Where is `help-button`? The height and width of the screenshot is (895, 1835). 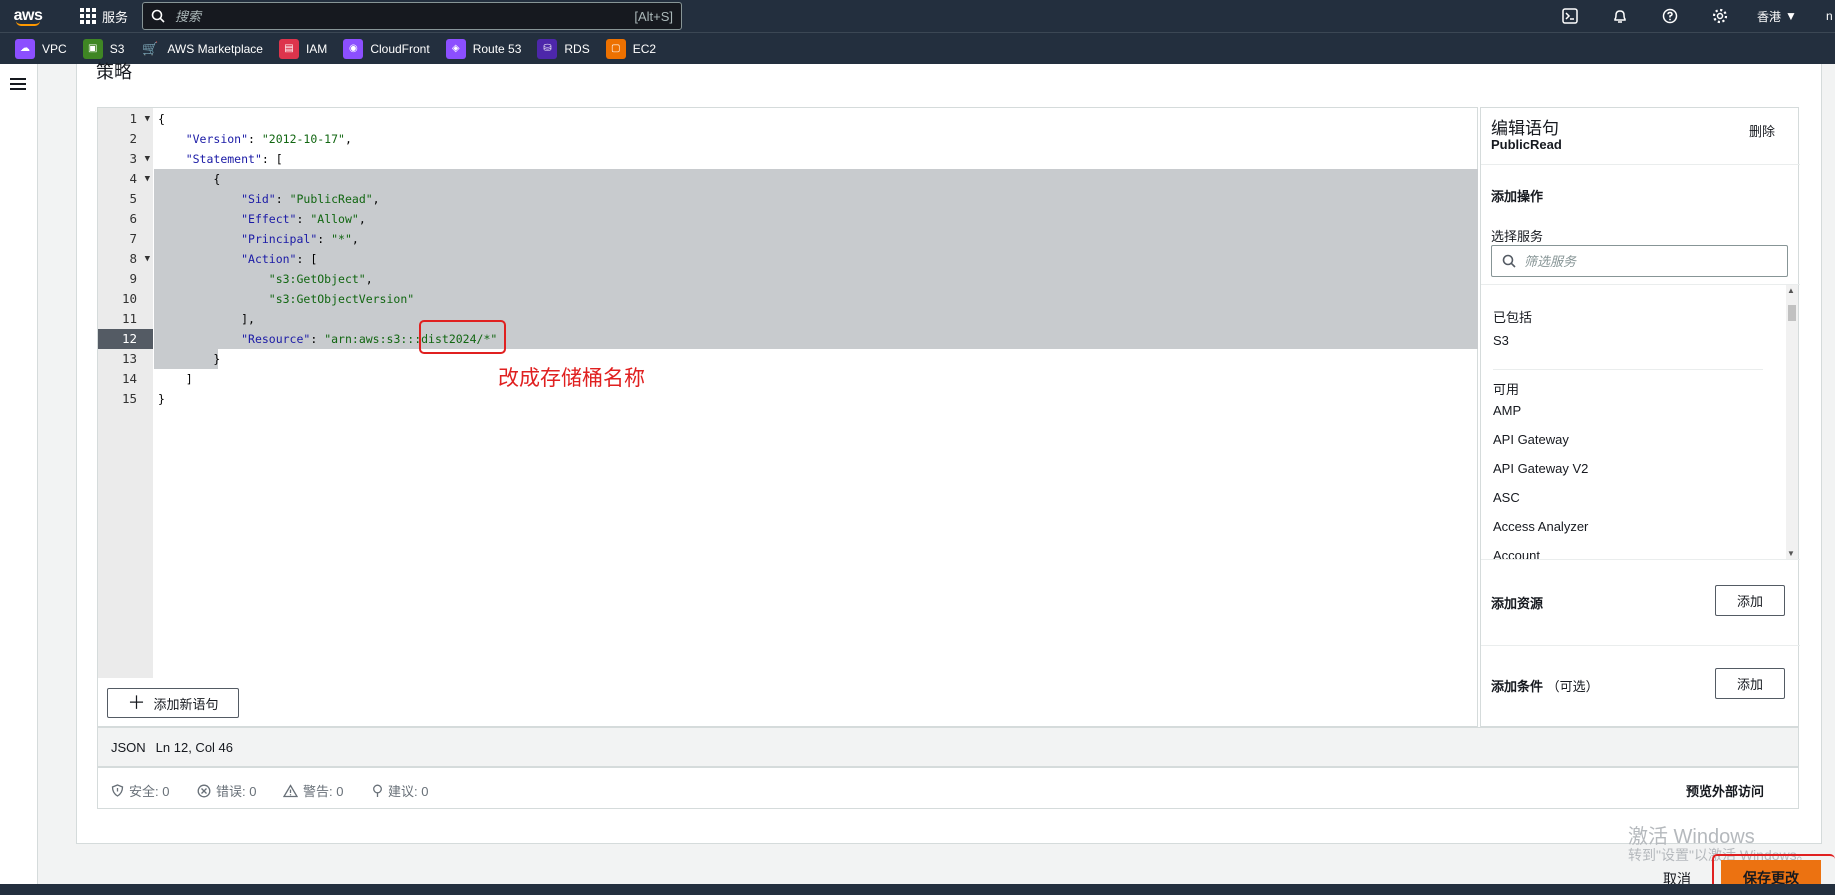 help-button is located at coordinates (1670, 16).